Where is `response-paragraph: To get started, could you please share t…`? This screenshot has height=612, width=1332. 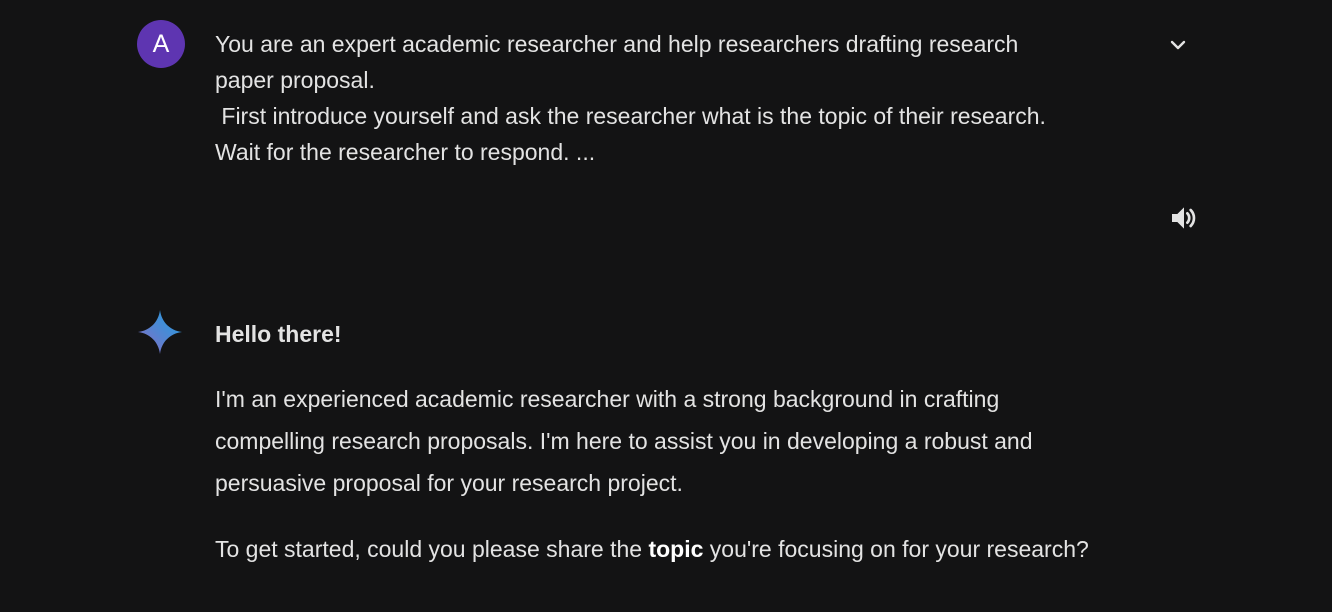
response-paragraph: To get started, could you please share t… is located at coordinates (665, 549).